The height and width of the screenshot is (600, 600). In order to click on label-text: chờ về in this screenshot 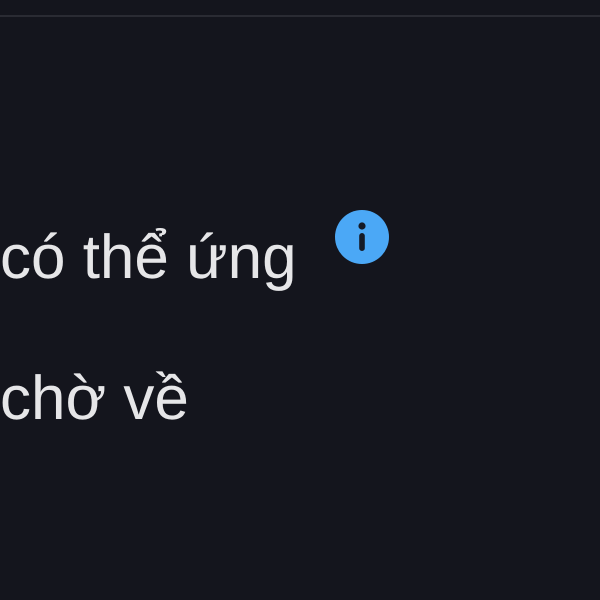, I will do `click(94, 398)`.